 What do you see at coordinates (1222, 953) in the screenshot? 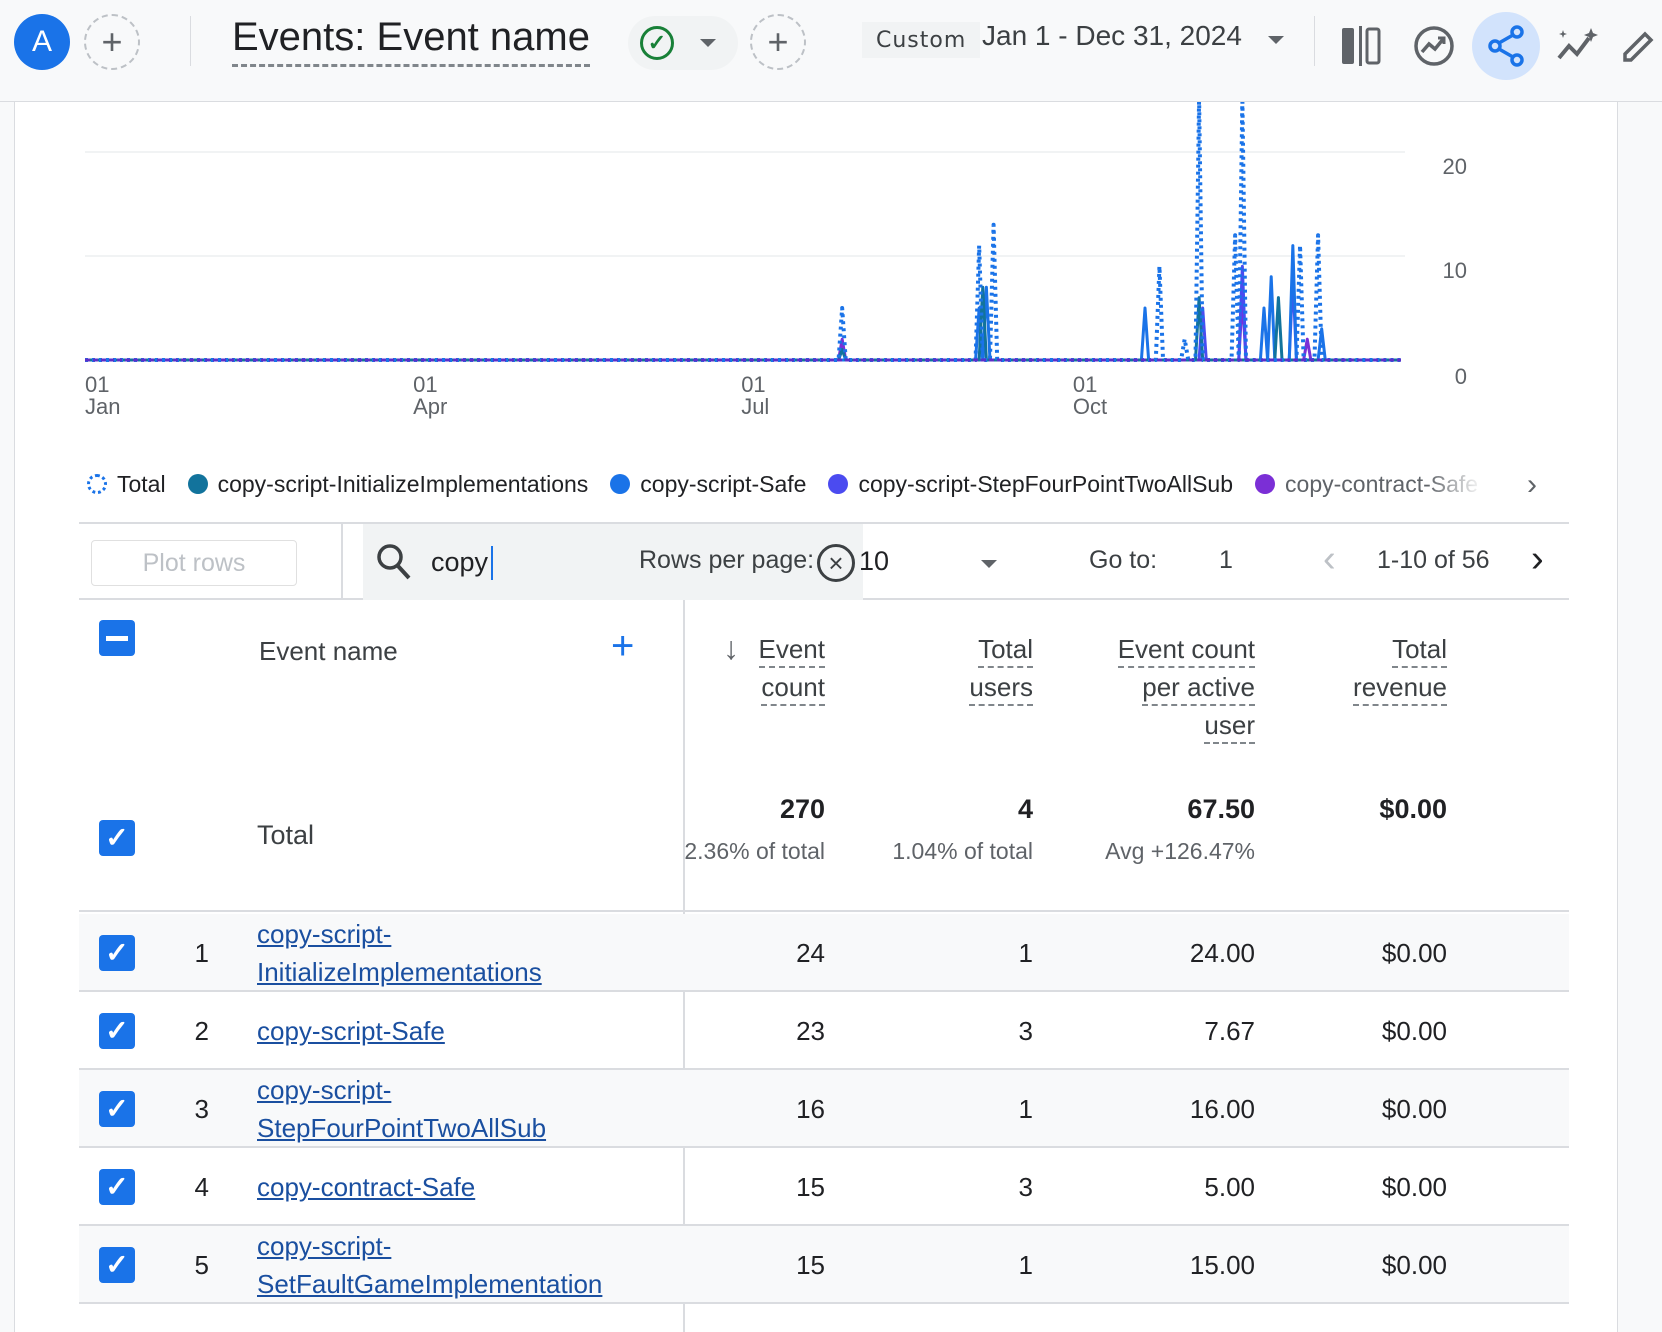
I see `metric-cell: 24.00` at bounding box center [1222, 953].